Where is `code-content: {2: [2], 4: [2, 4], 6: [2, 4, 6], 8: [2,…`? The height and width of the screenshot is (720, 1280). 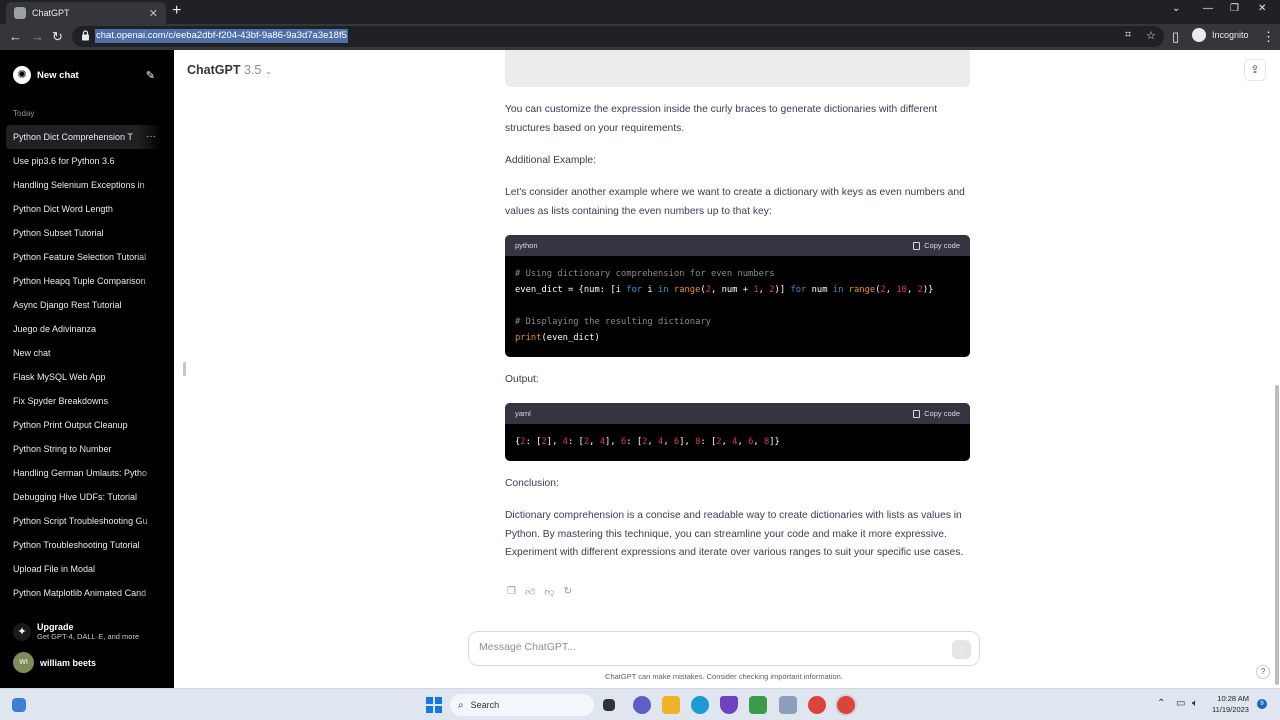
code-content: {2: [2], 4: [2, 4], 6: [2, 4, 6], 8: [2,… is located at coordinates (647, 442).